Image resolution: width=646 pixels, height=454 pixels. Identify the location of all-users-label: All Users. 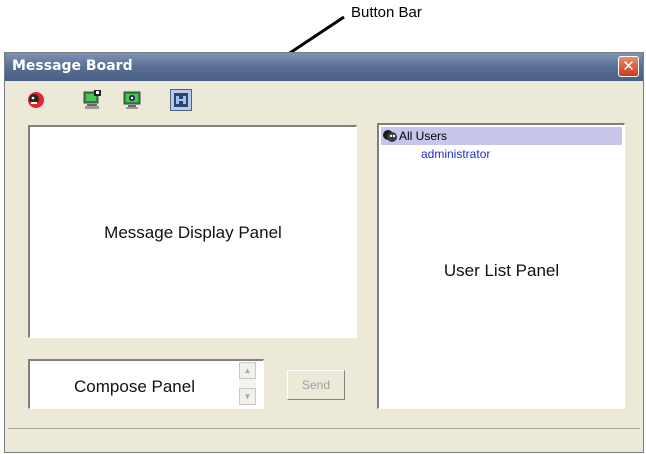
(423, 136).